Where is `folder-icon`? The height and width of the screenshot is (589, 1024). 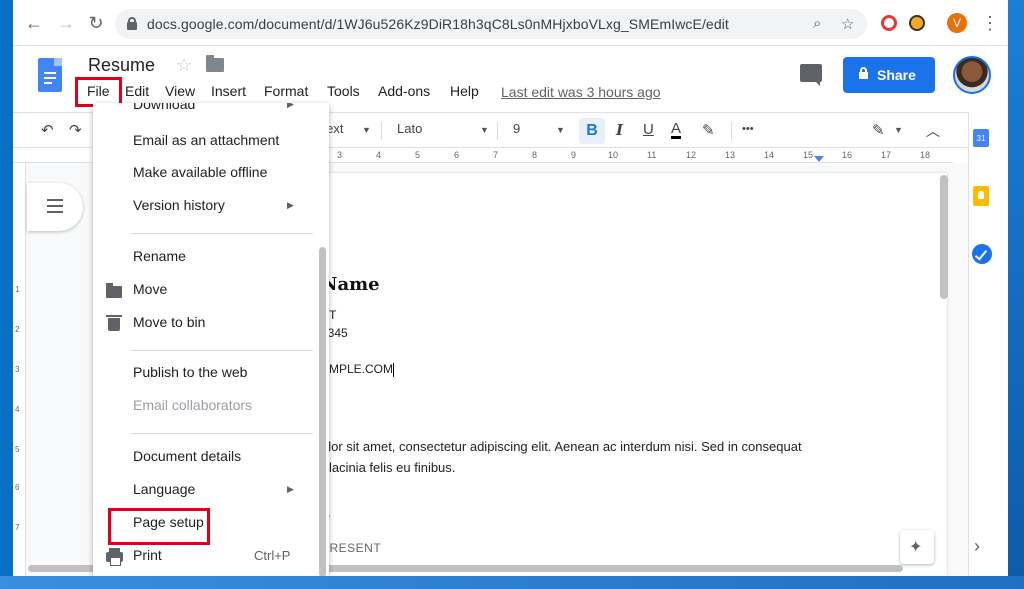 folder-icon is located at coordinates (215, 63).